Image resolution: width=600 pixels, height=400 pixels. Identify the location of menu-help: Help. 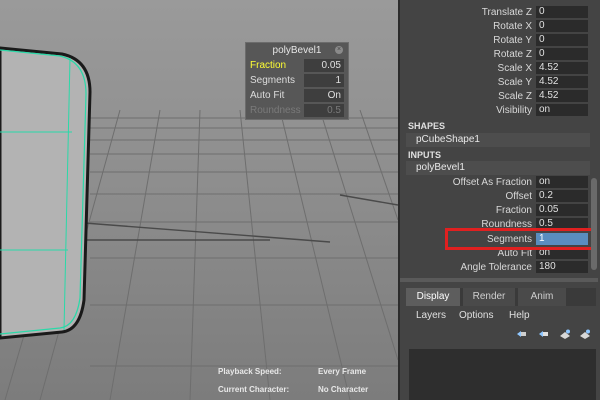
(519, 315).